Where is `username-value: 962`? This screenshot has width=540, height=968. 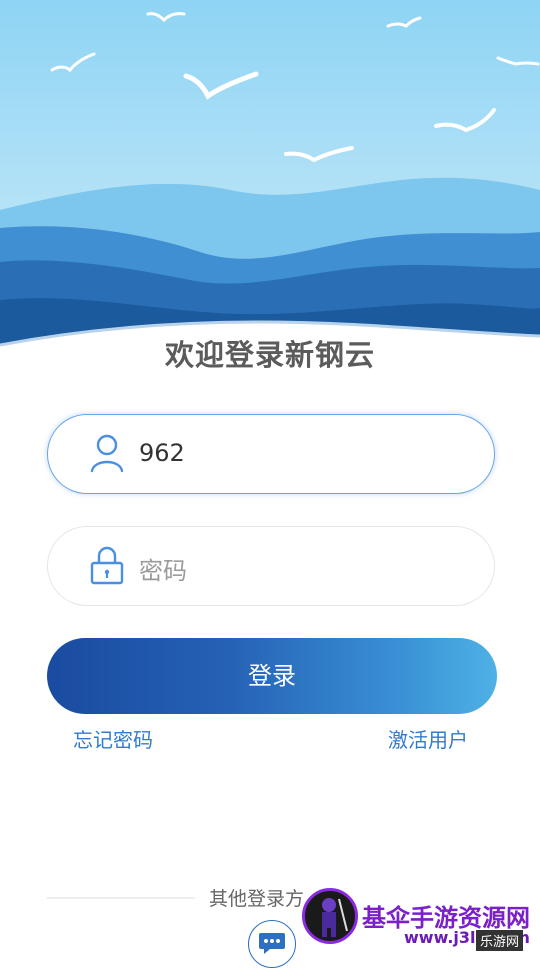 username-value: 962 is located at coordinates (162, 453).